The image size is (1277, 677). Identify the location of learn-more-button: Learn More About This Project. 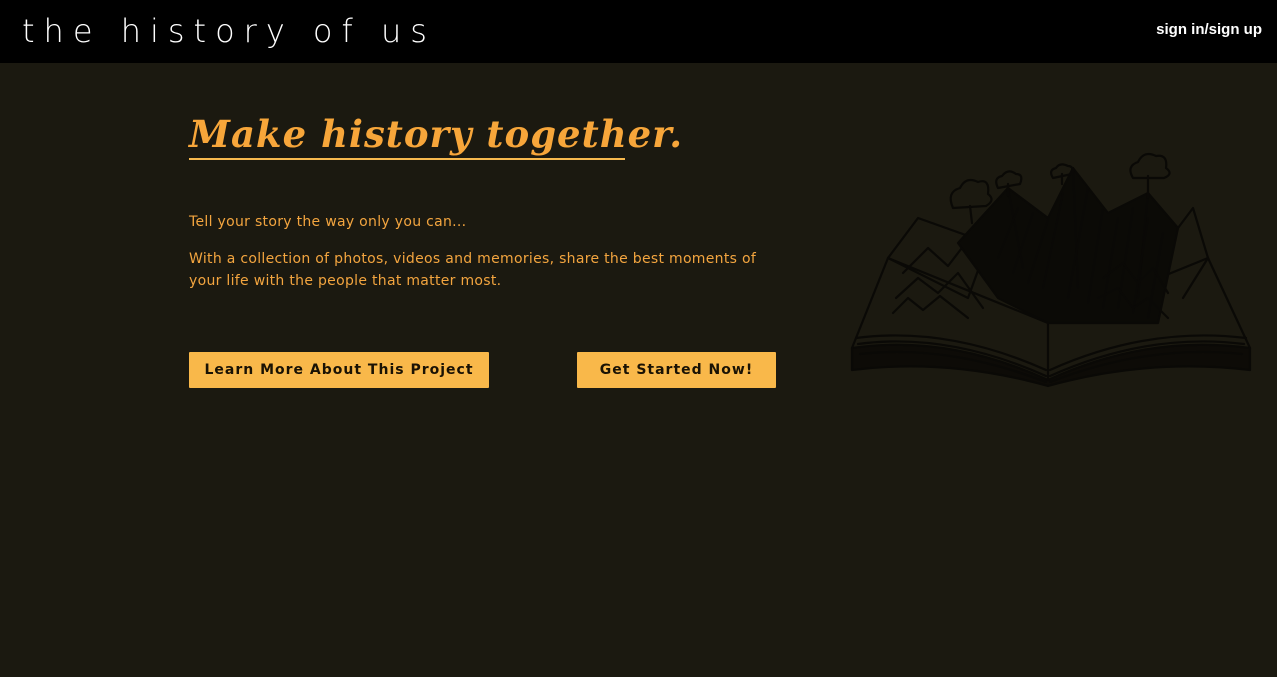
(339, 370).